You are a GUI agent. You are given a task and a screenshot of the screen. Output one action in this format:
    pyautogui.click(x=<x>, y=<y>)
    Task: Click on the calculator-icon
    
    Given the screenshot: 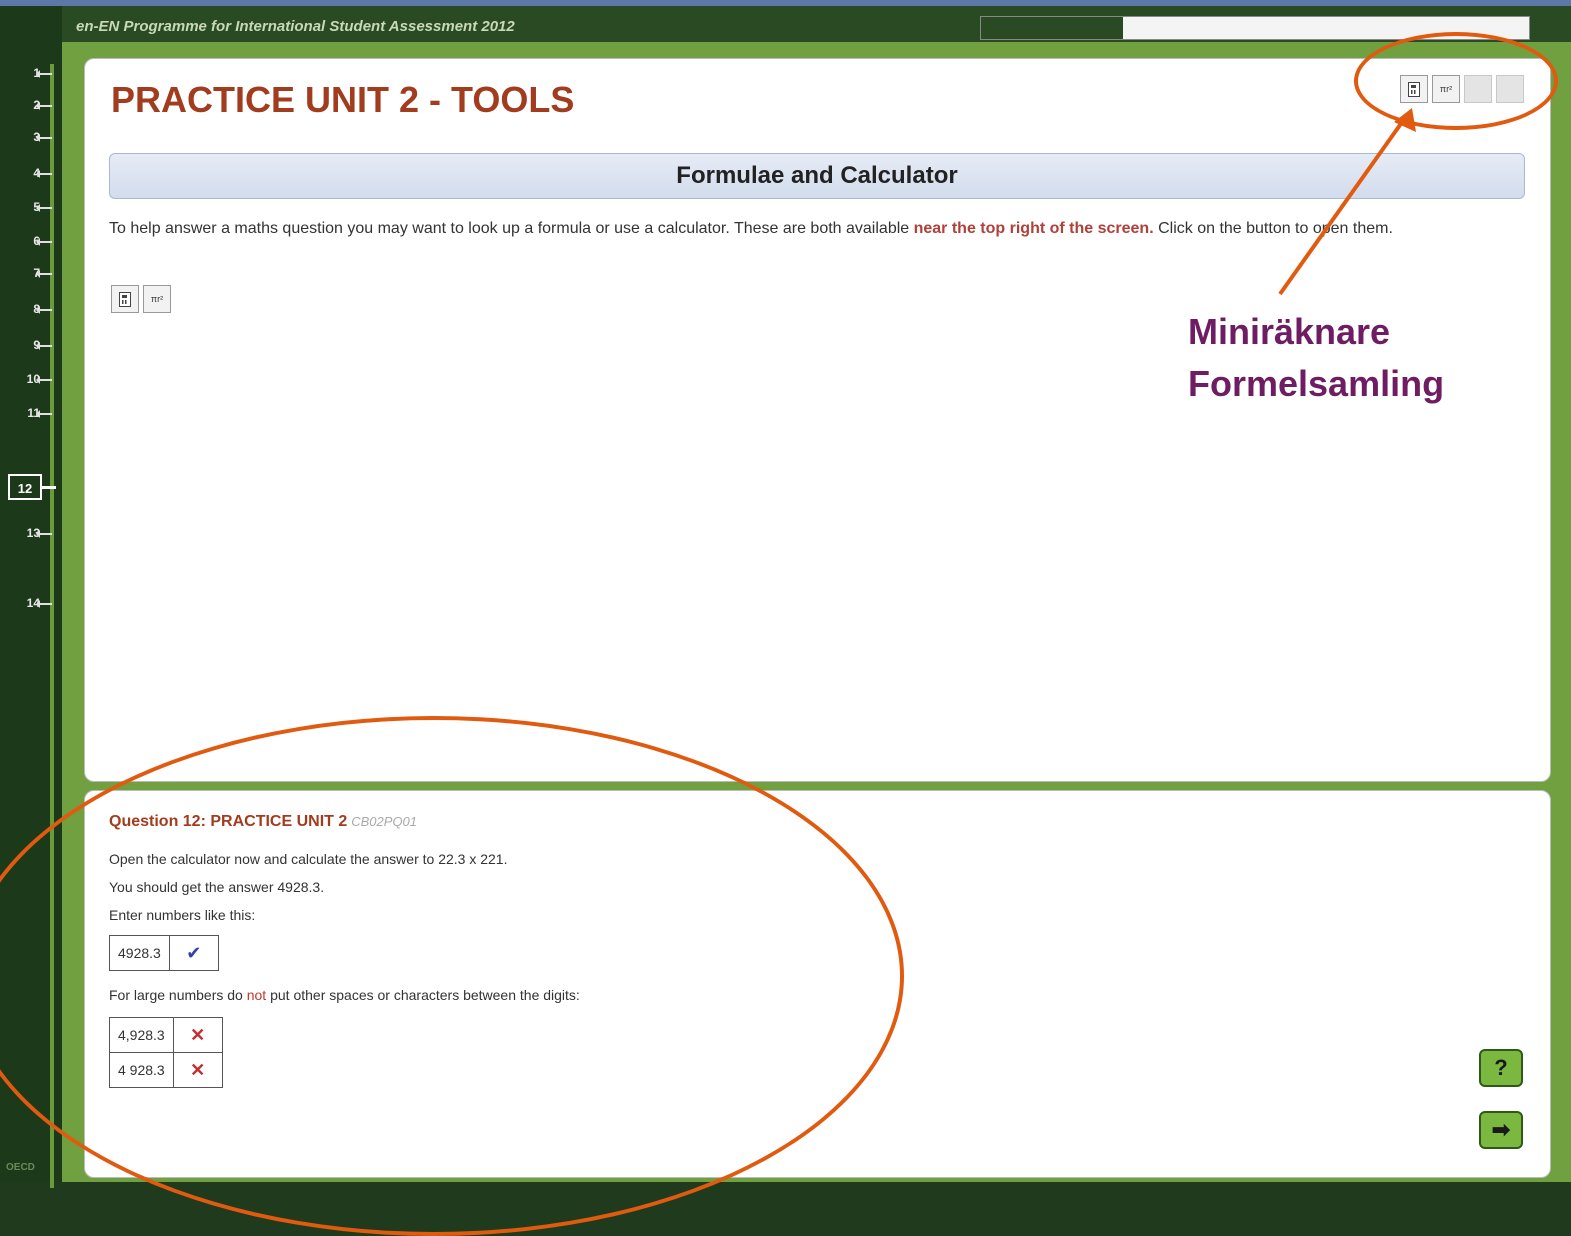 What is the action you would take?
    pyautogui.click(x=125, y=299)
    